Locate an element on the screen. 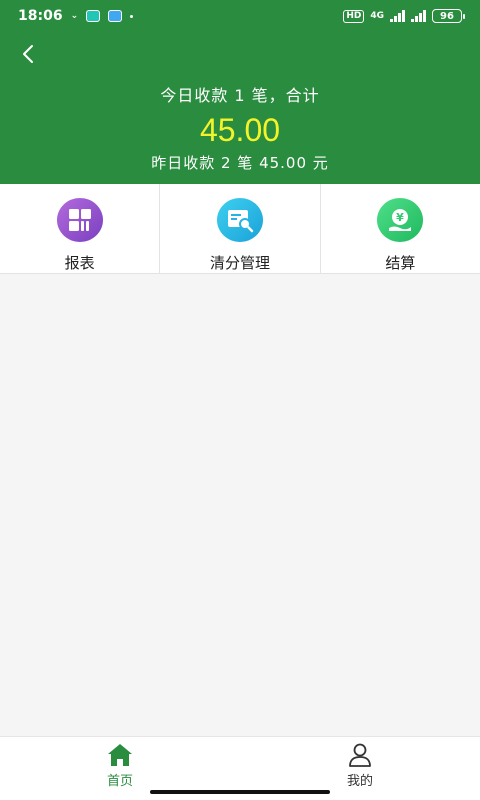 The image size is (480, 800). shield-app-icon is located at coordinates (93, 16).